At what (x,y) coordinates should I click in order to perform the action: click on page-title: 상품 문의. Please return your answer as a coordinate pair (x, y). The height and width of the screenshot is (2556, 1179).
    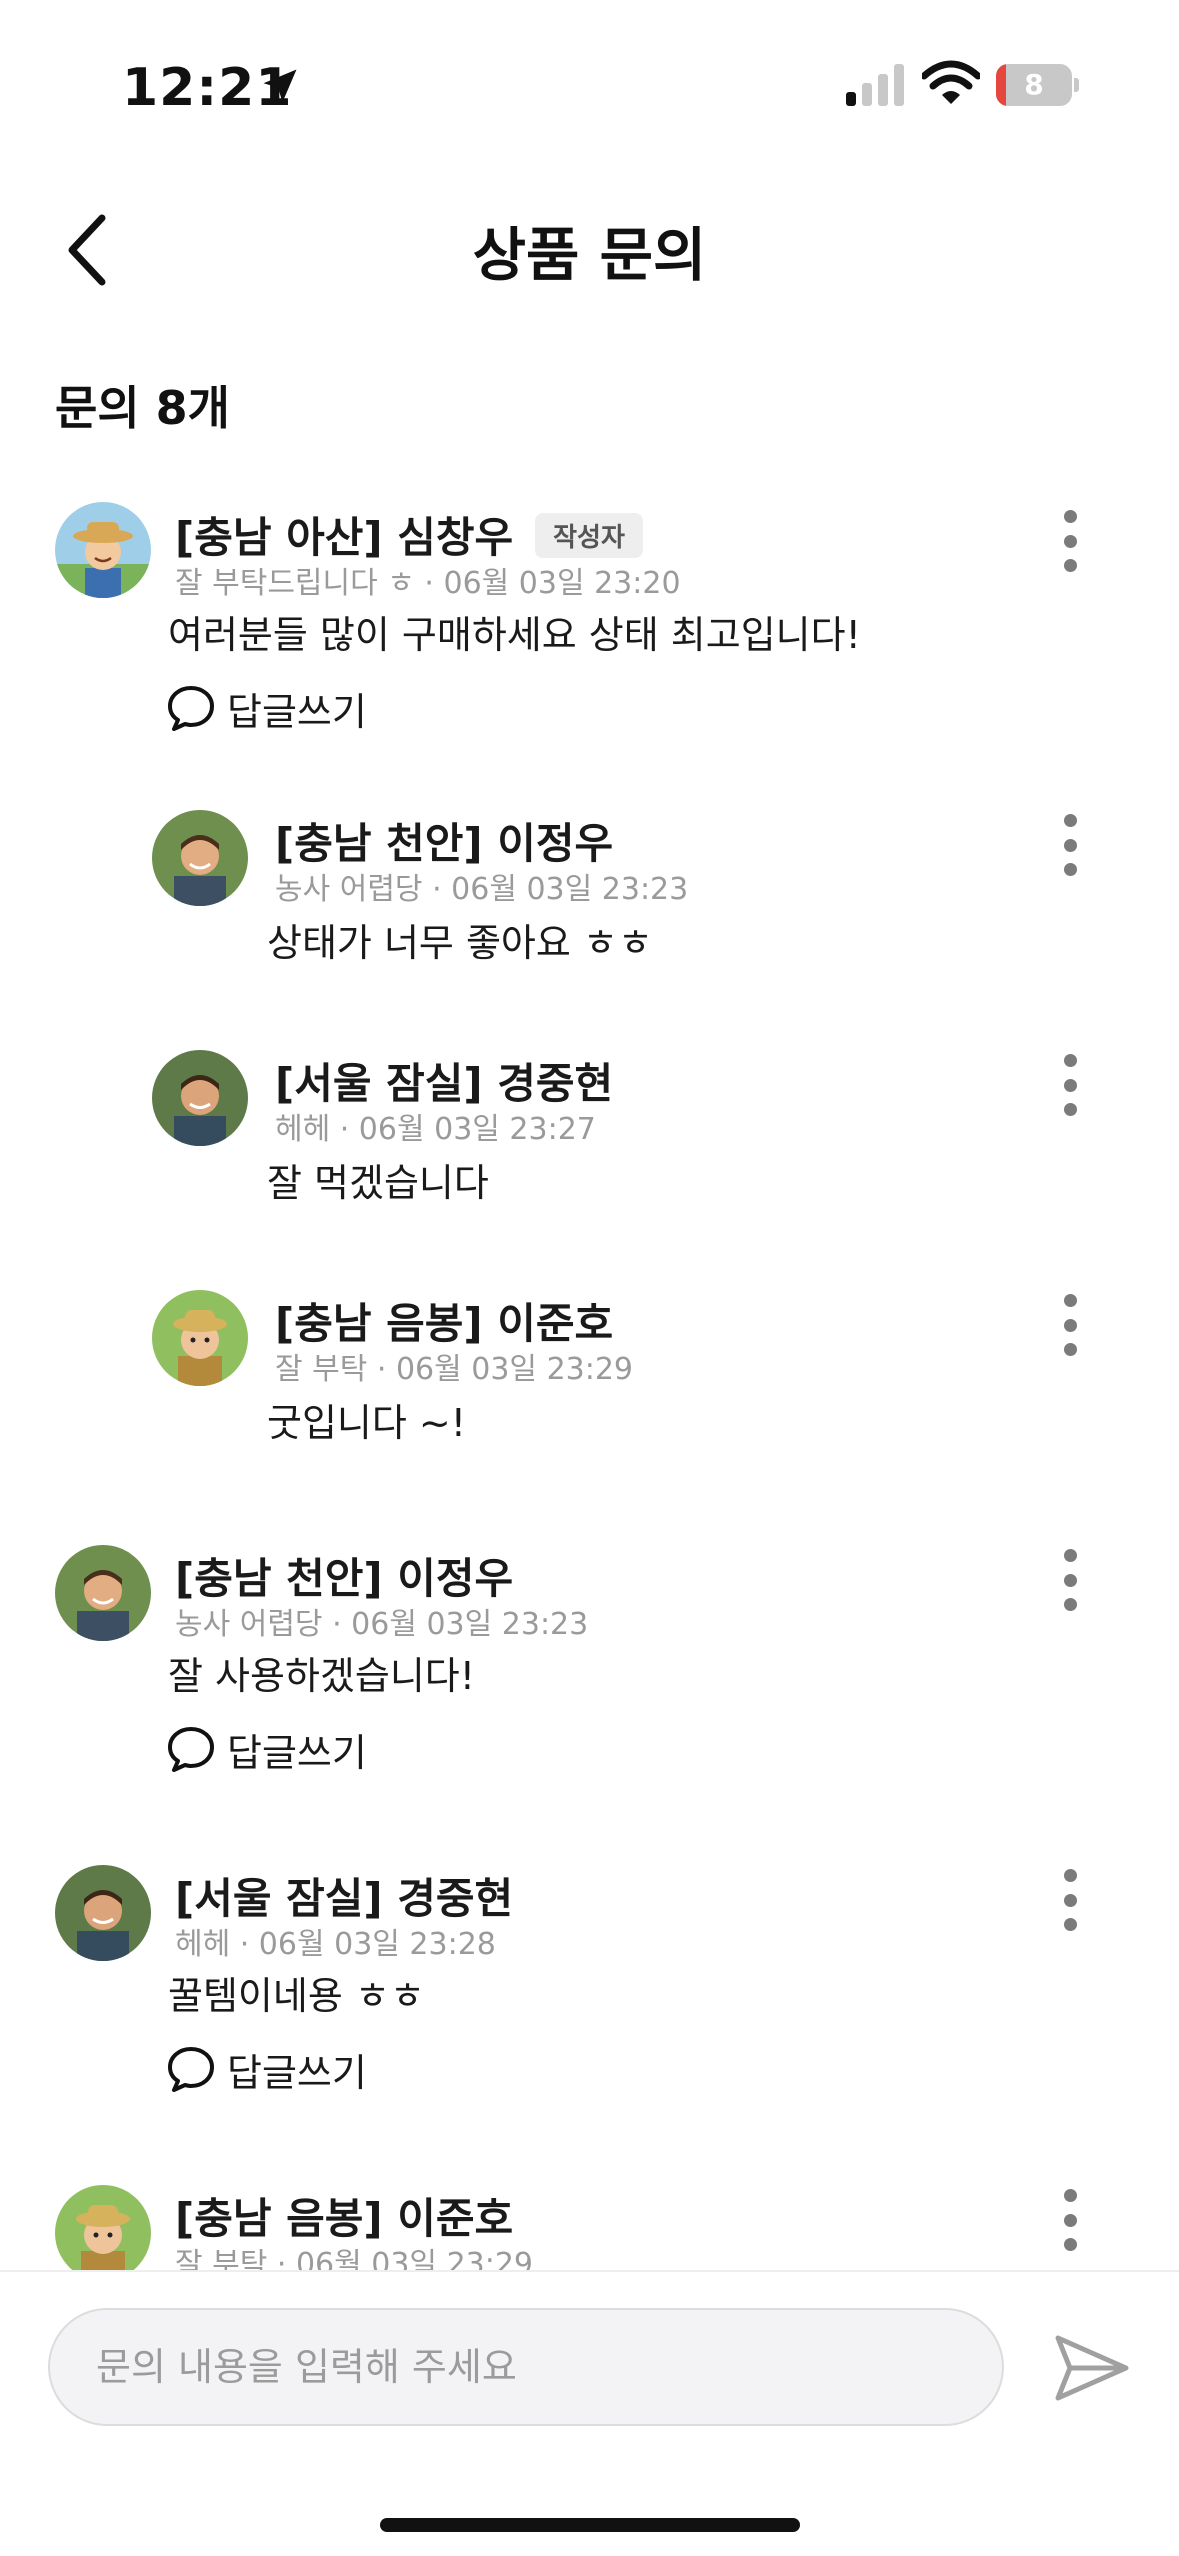
    Looking at the image, I should click on (589, 255).